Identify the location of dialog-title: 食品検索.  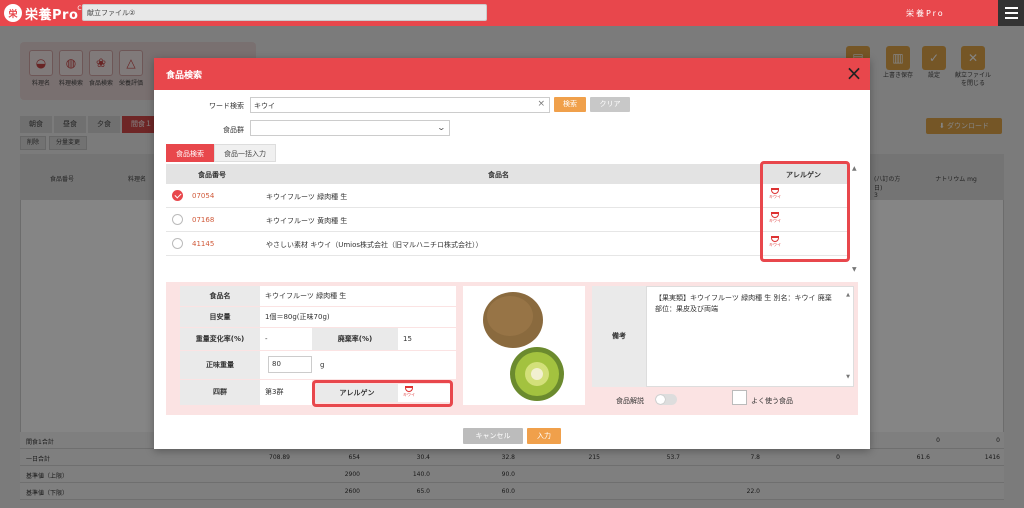
(184, 76).